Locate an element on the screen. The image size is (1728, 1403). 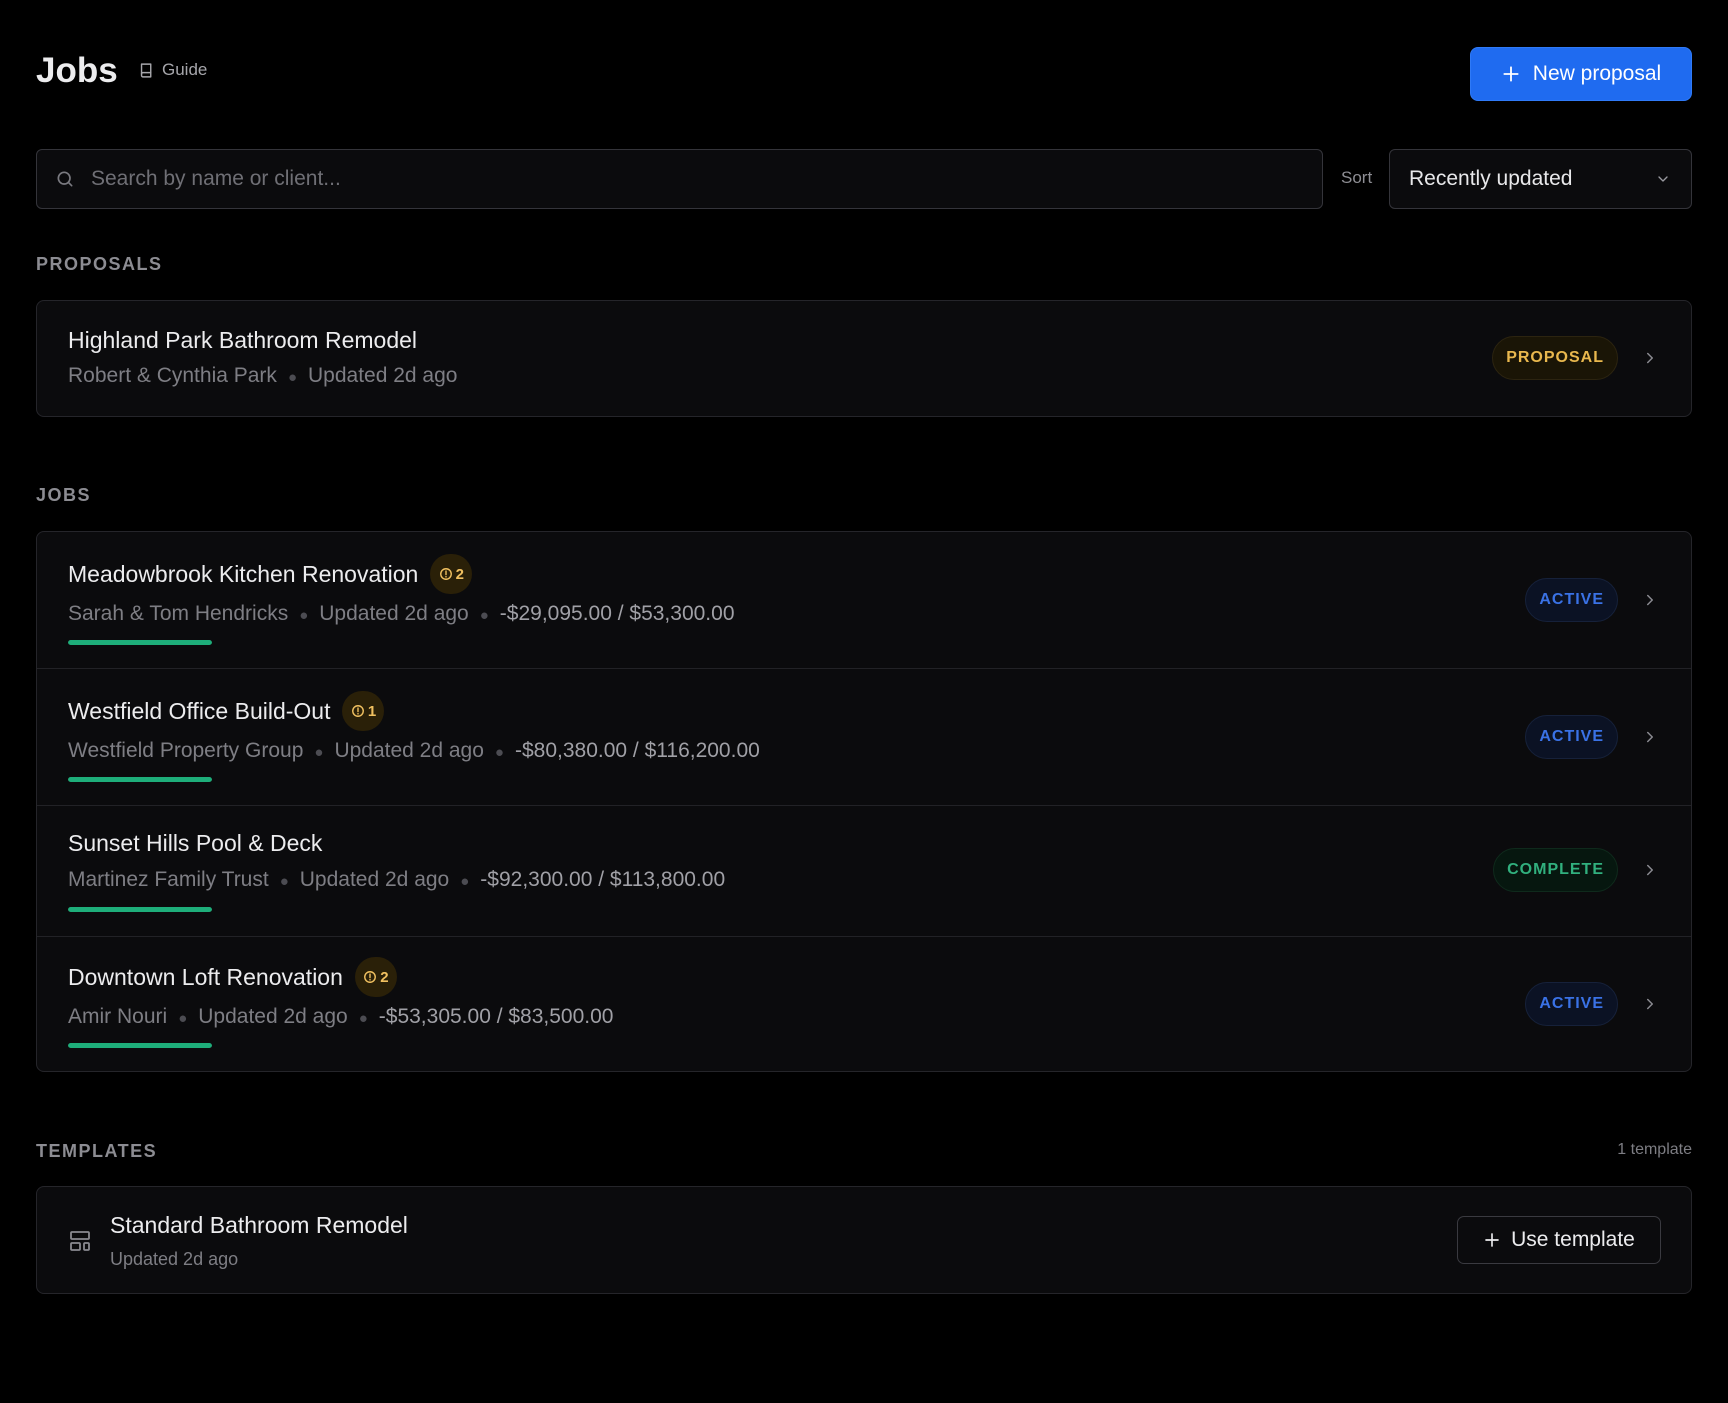
sort-select: Recently updated is located at coordinates (1540, 179).